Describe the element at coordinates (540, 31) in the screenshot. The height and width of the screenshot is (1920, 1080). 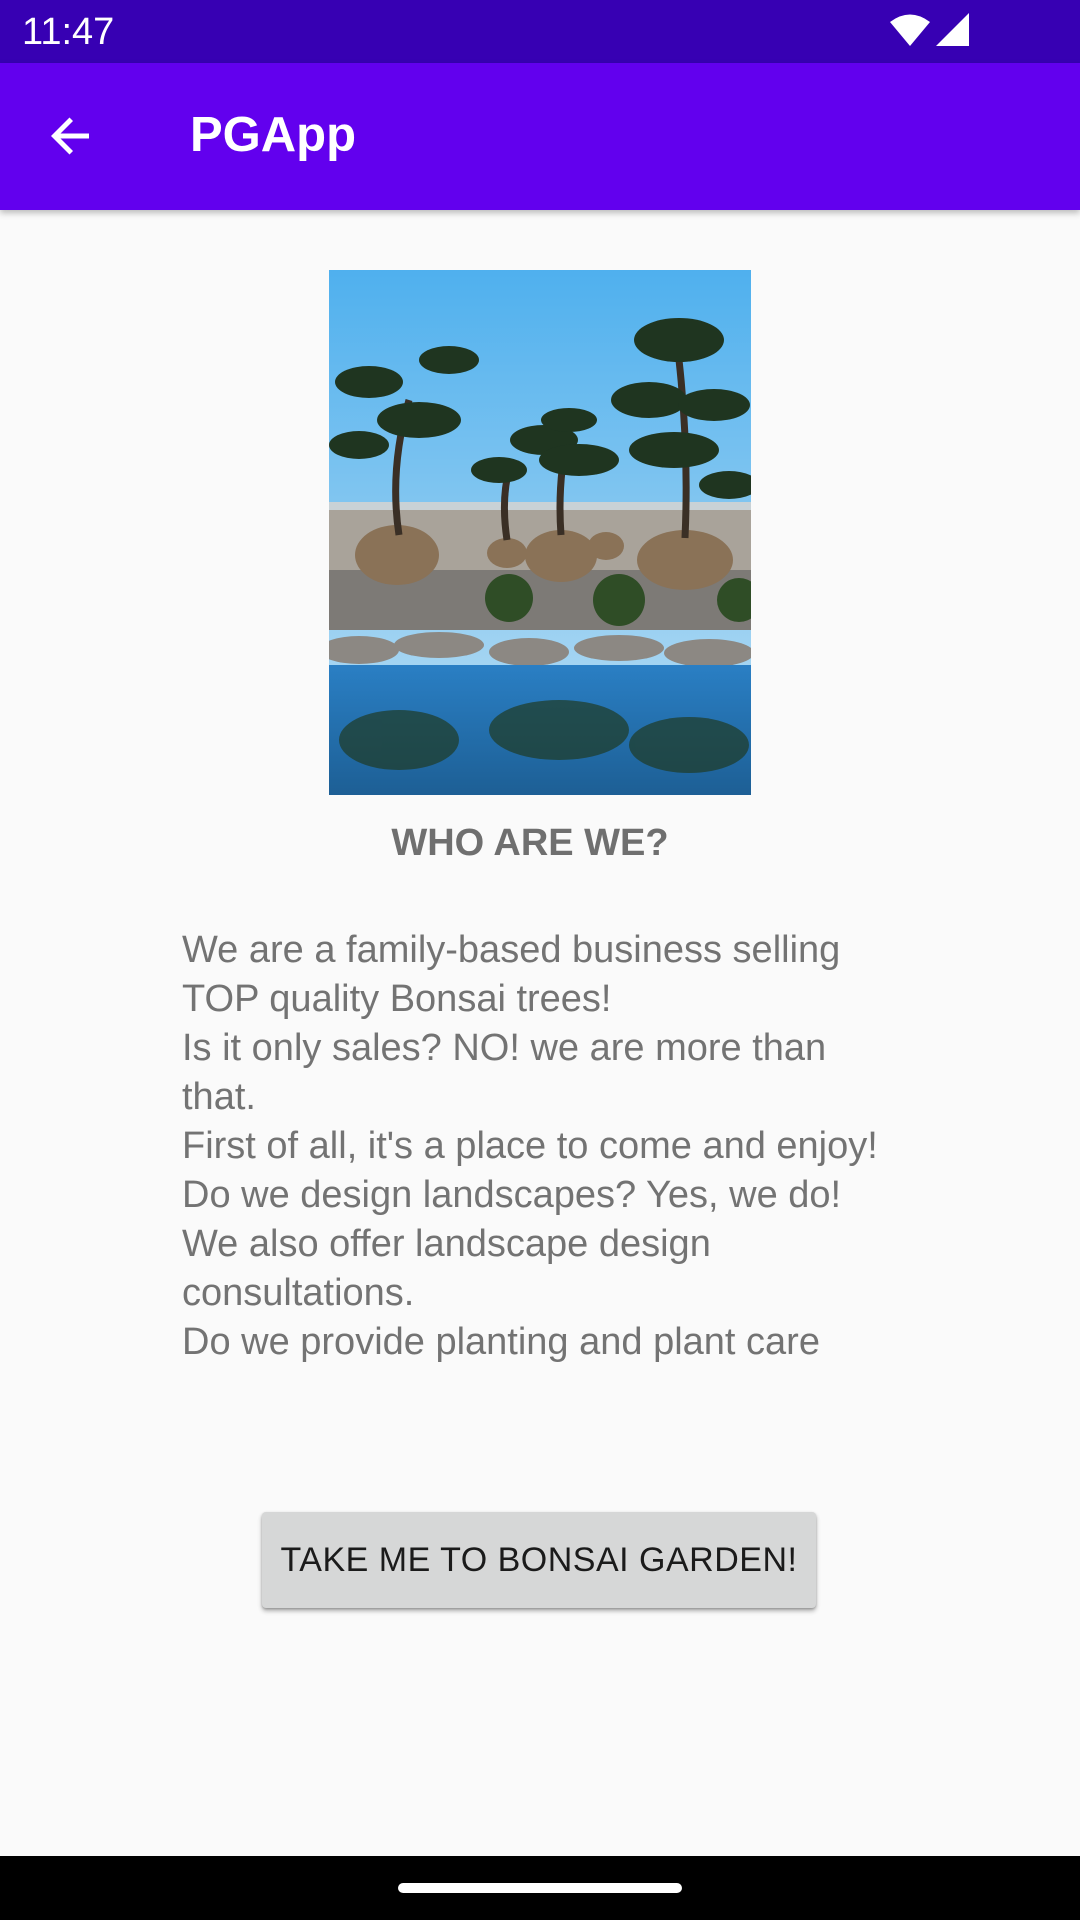
I see `status-bar: 11:47` at that location.